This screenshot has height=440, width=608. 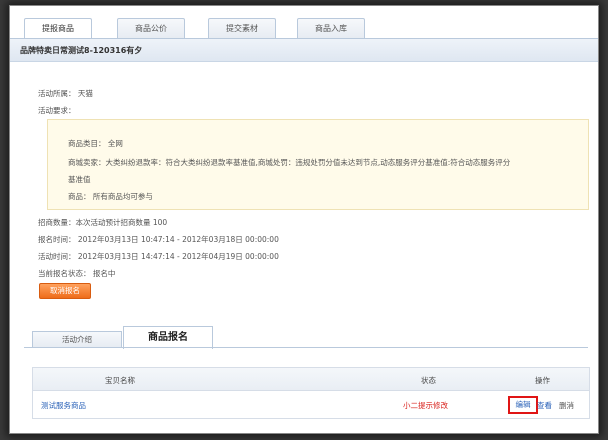 I want to click on goods-table: 宝贝名称 状态 操作 测试服务商品 小二提示修改 编辑 查看 删消, so click(x=311, y=393).